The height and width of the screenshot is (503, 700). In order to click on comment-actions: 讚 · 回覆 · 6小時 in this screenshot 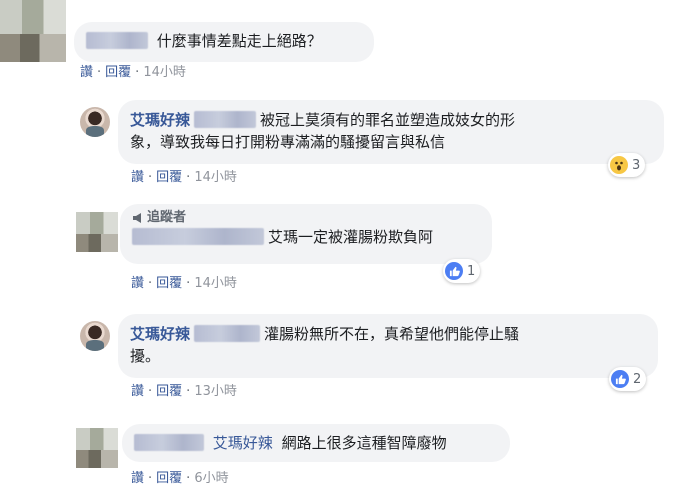, I will do `click(180, 478)`.